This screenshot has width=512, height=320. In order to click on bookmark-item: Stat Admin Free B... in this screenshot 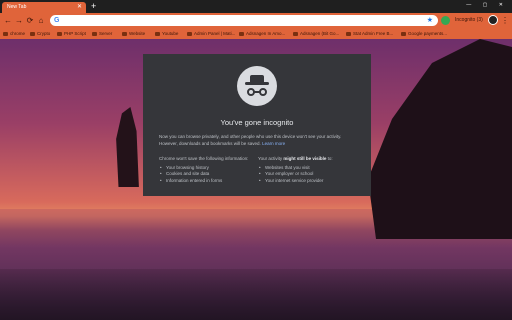, I will do `click(372, 33)`.